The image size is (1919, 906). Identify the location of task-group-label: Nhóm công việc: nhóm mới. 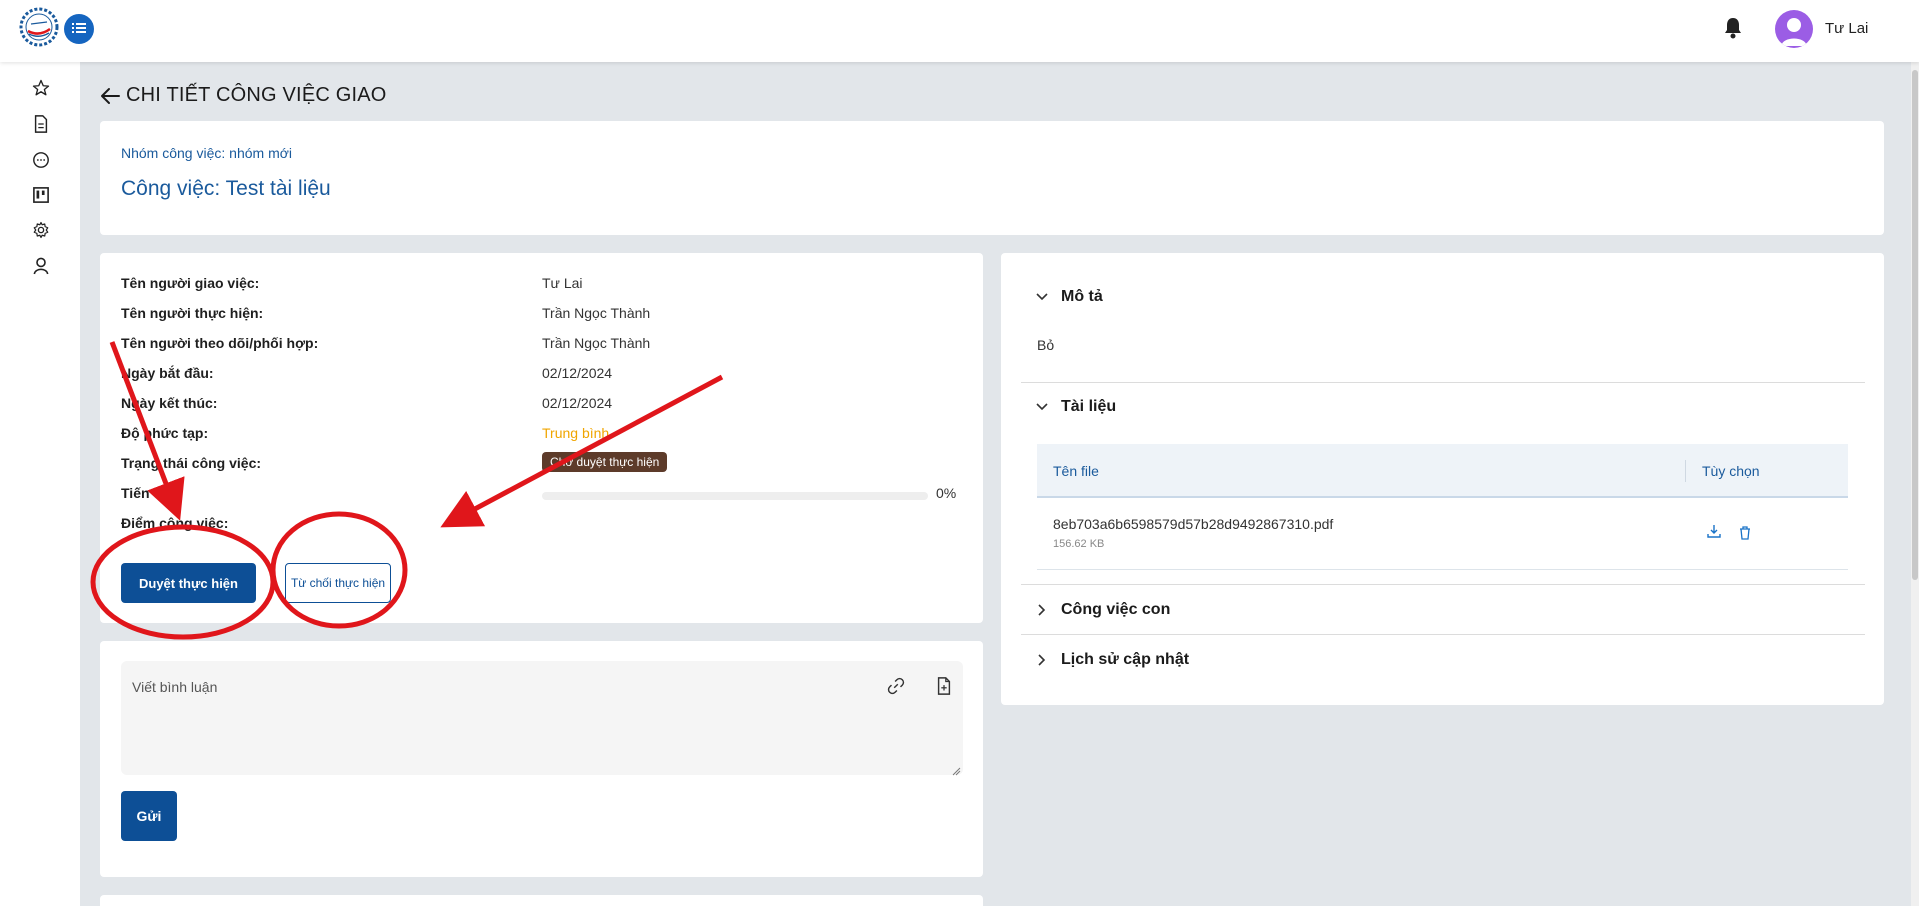
(207, 153).